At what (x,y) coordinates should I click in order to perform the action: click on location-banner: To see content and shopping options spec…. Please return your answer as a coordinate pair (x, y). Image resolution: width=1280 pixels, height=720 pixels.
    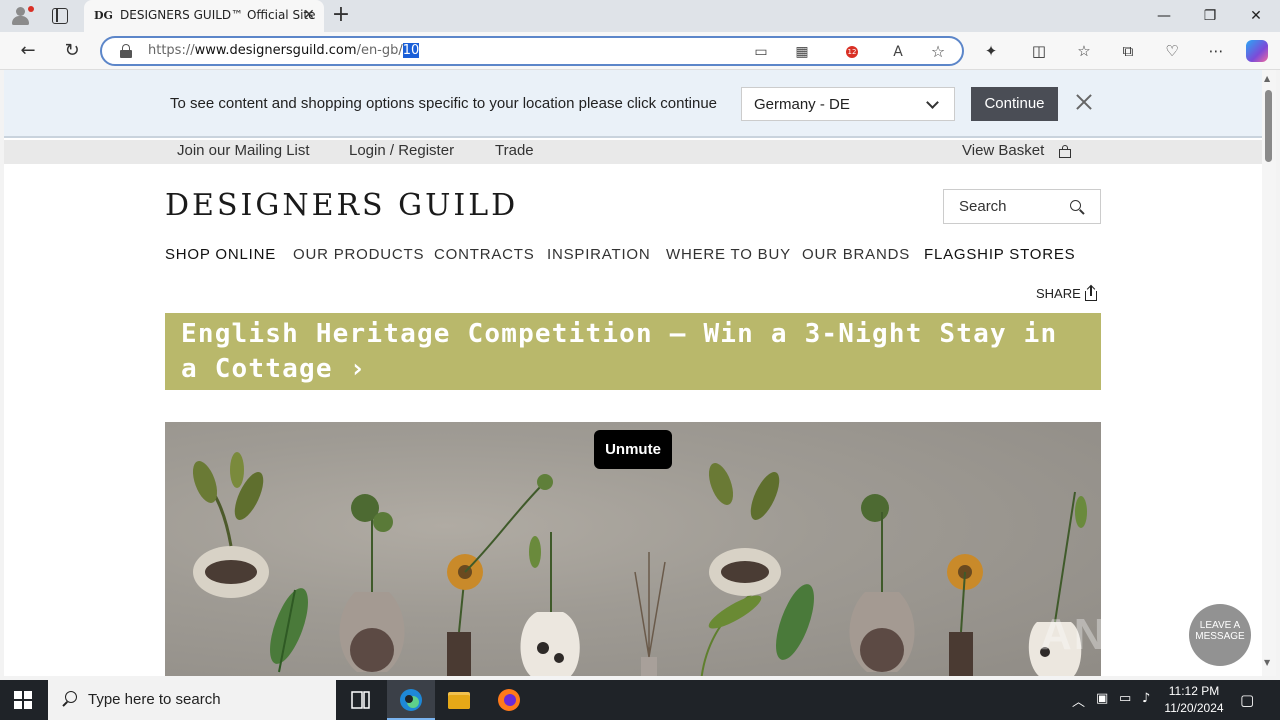
    Looking at the image, I should click on (633, 104).